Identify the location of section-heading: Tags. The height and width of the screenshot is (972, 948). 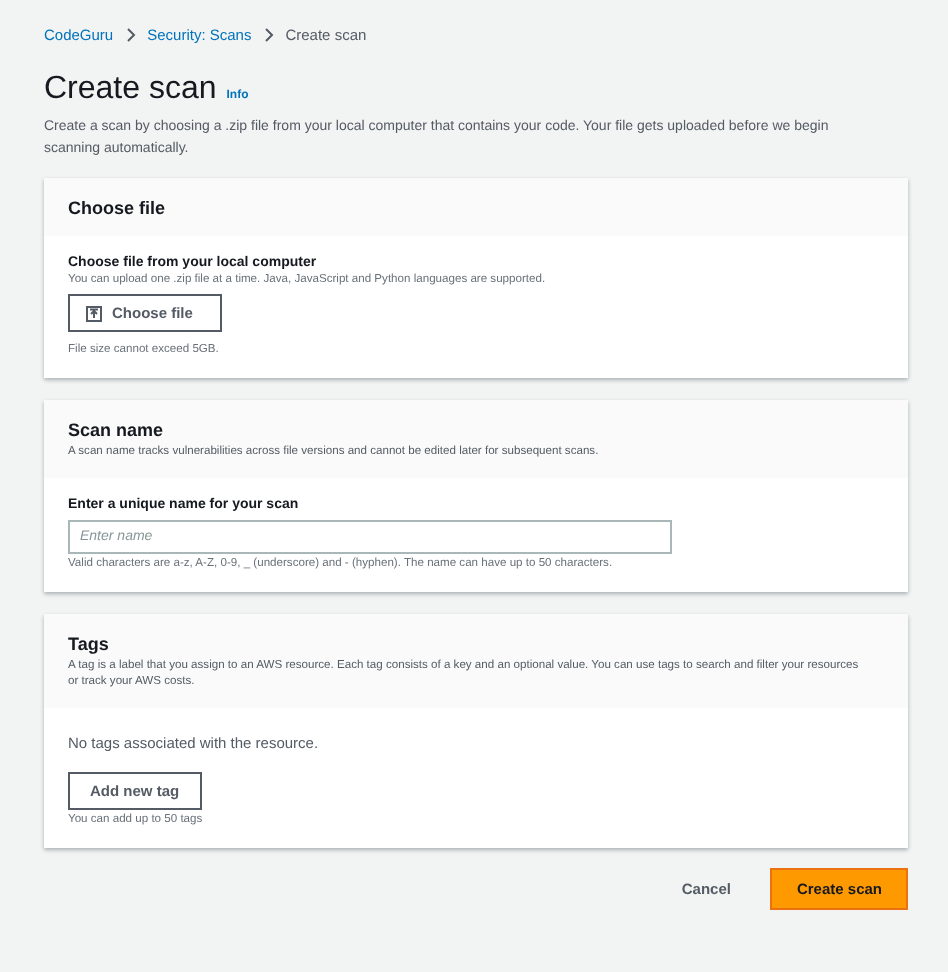
(89, 644).